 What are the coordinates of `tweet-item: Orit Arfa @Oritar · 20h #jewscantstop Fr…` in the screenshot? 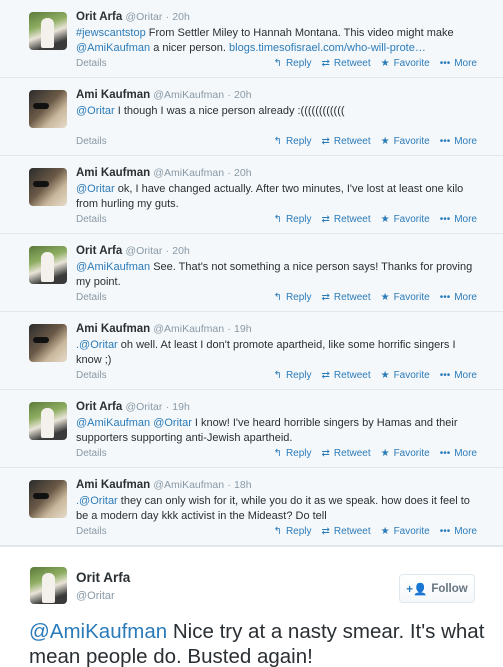 It's located at (251, 39).